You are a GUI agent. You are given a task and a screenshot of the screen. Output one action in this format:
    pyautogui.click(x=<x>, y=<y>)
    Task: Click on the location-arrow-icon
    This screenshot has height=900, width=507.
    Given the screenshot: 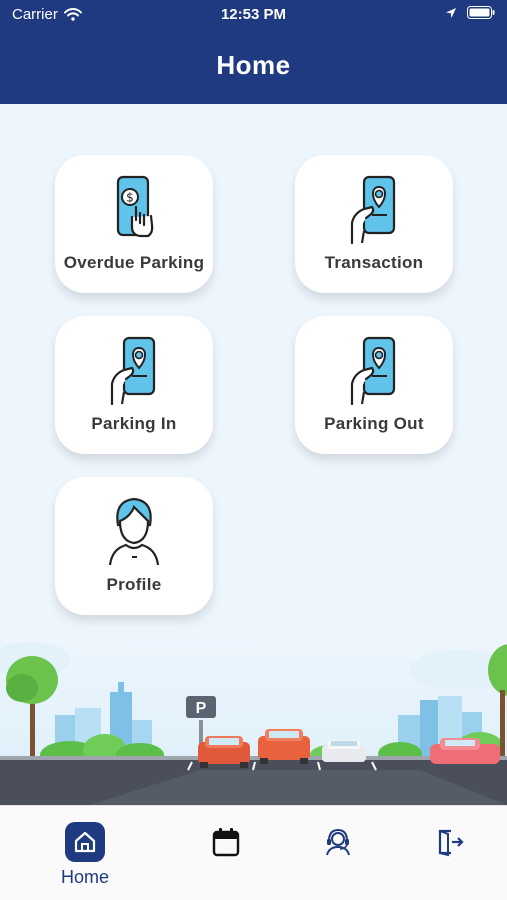 What is the action you would take?
    pyautogui.click(x=451, y=12)
    